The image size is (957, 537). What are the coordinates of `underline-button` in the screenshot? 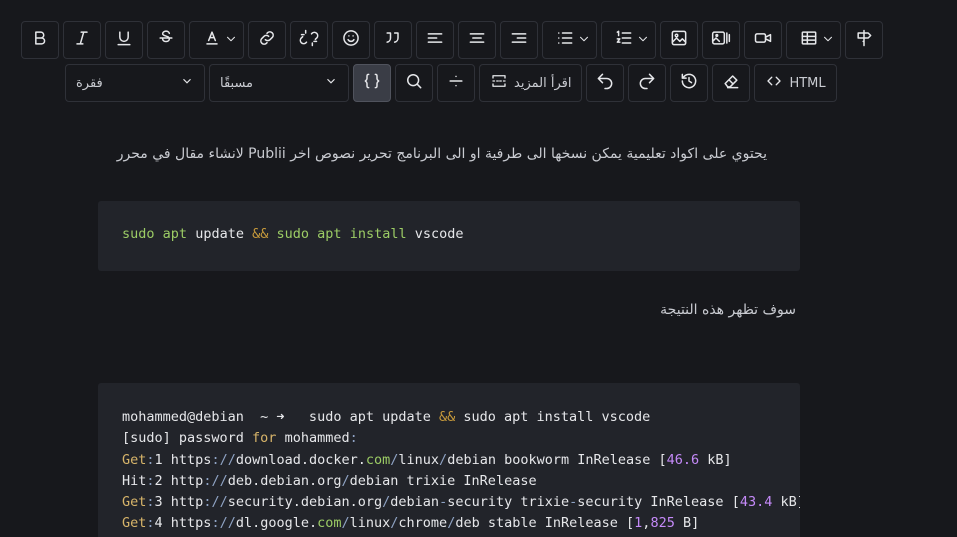 It's located at (124, 40).